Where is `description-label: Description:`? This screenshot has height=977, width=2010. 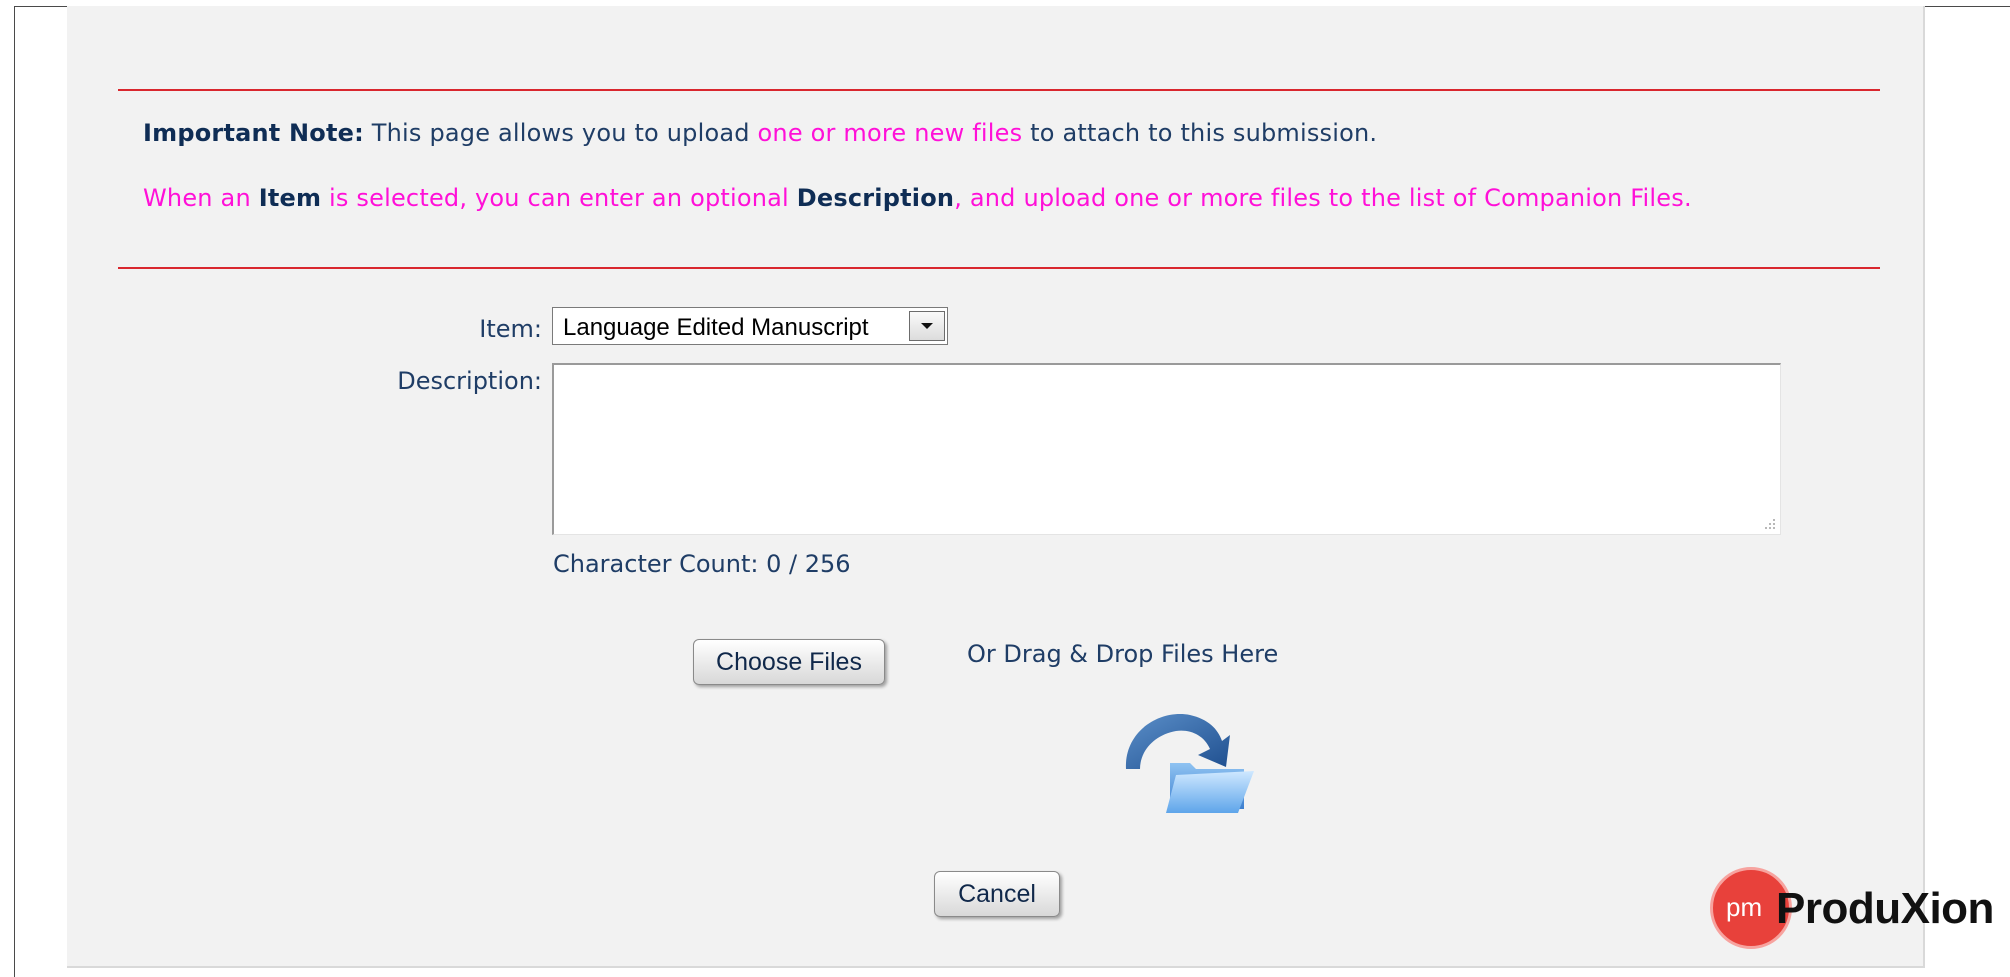
description-label: Description: is located at coordinates (469, 381).